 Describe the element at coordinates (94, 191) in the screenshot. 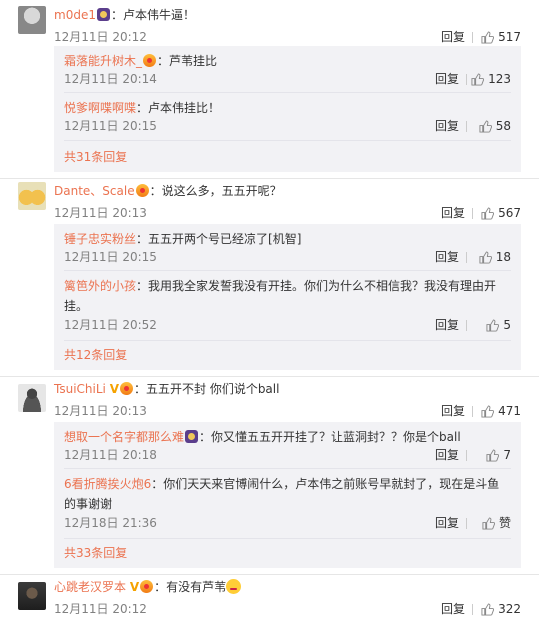

I see `username-link: Dante、Scale` at that location.